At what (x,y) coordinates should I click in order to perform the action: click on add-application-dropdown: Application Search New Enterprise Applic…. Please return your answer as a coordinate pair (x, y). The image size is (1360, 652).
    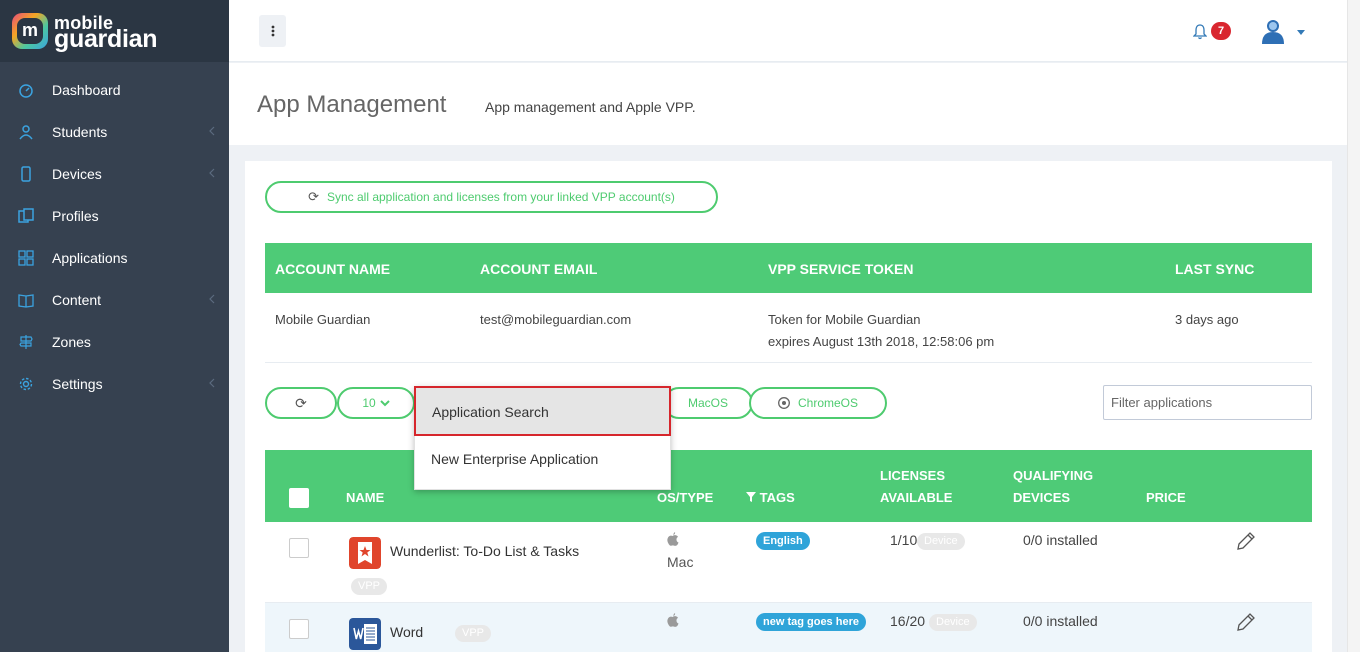
    Looking at the image, I should click on (542, 438).